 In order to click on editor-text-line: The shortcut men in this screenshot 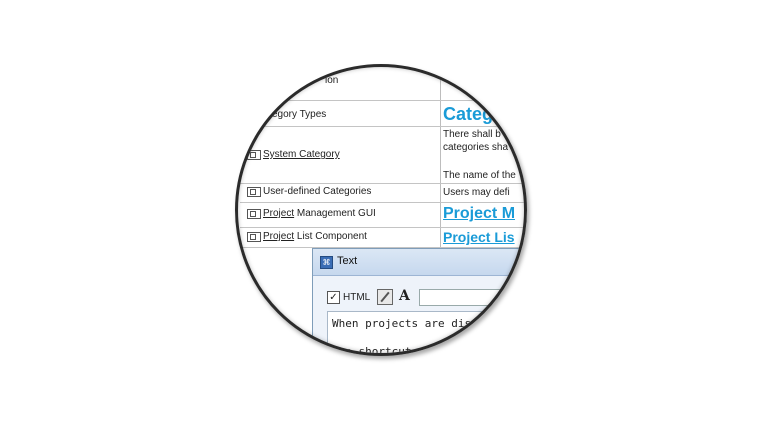, I will do `click(385, 349)`.